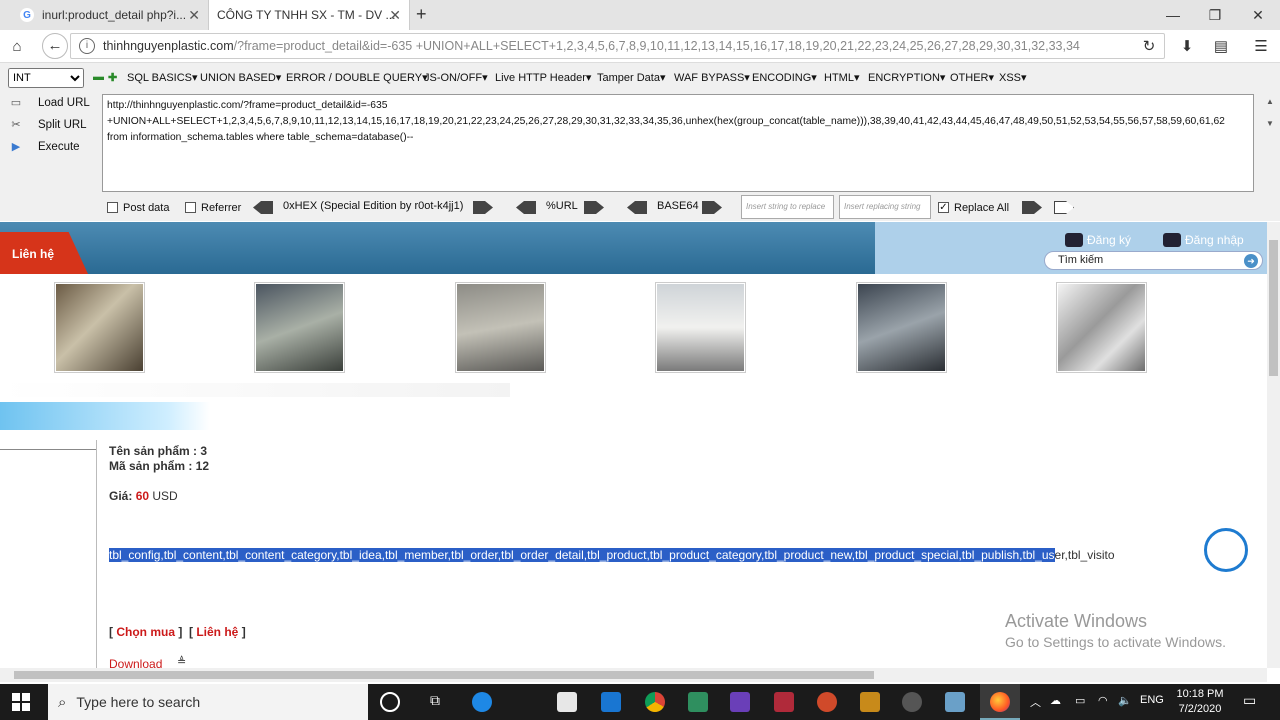 The width and height of the screenshot is (1280, 720). I want to click on tab-search-results: G inurl:product_detail php?i... ✕, so click(110, 15).